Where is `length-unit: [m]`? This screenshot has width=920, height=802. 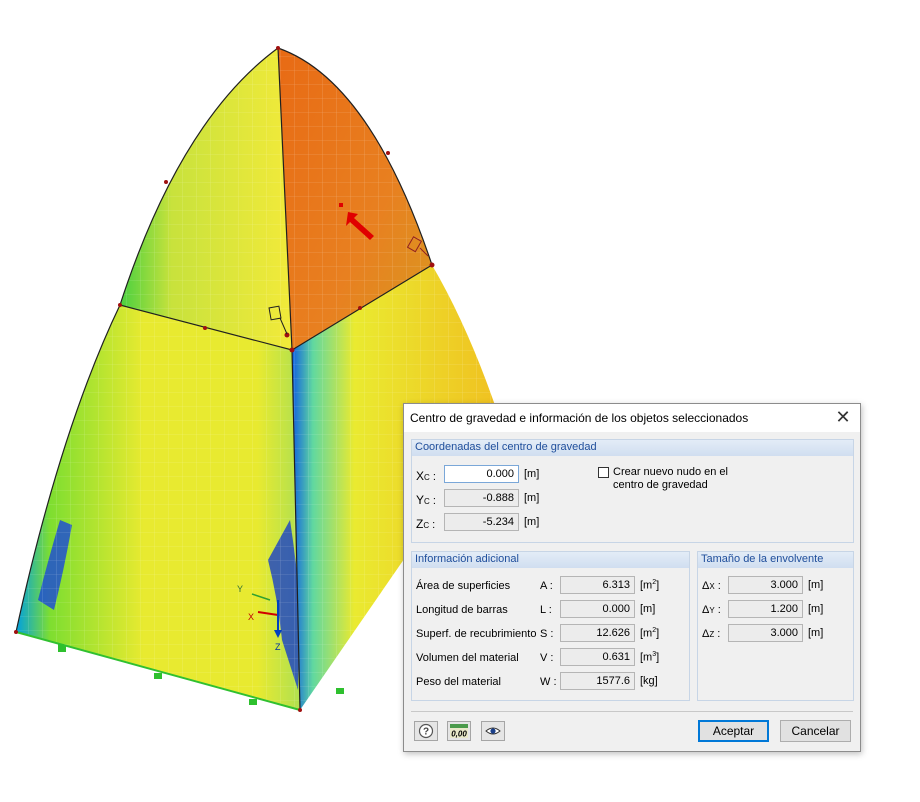 length-unit: [m] is located at coordinates (648, 609).